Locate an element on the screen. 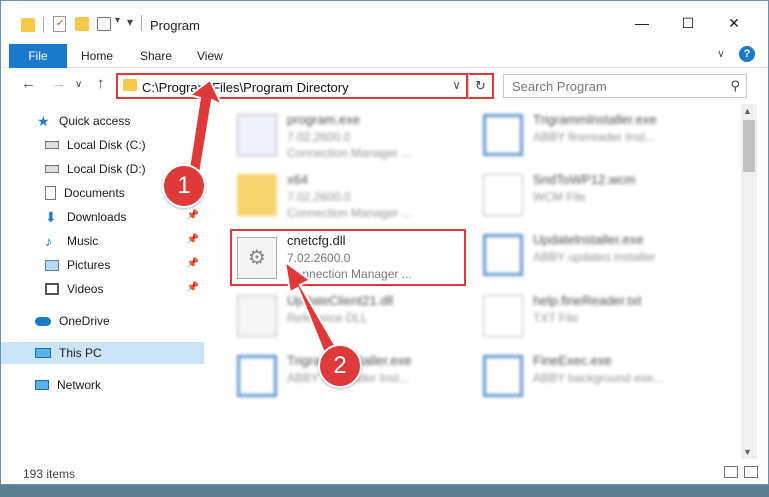  tab-home: Home is located at coordinates (97, 56).